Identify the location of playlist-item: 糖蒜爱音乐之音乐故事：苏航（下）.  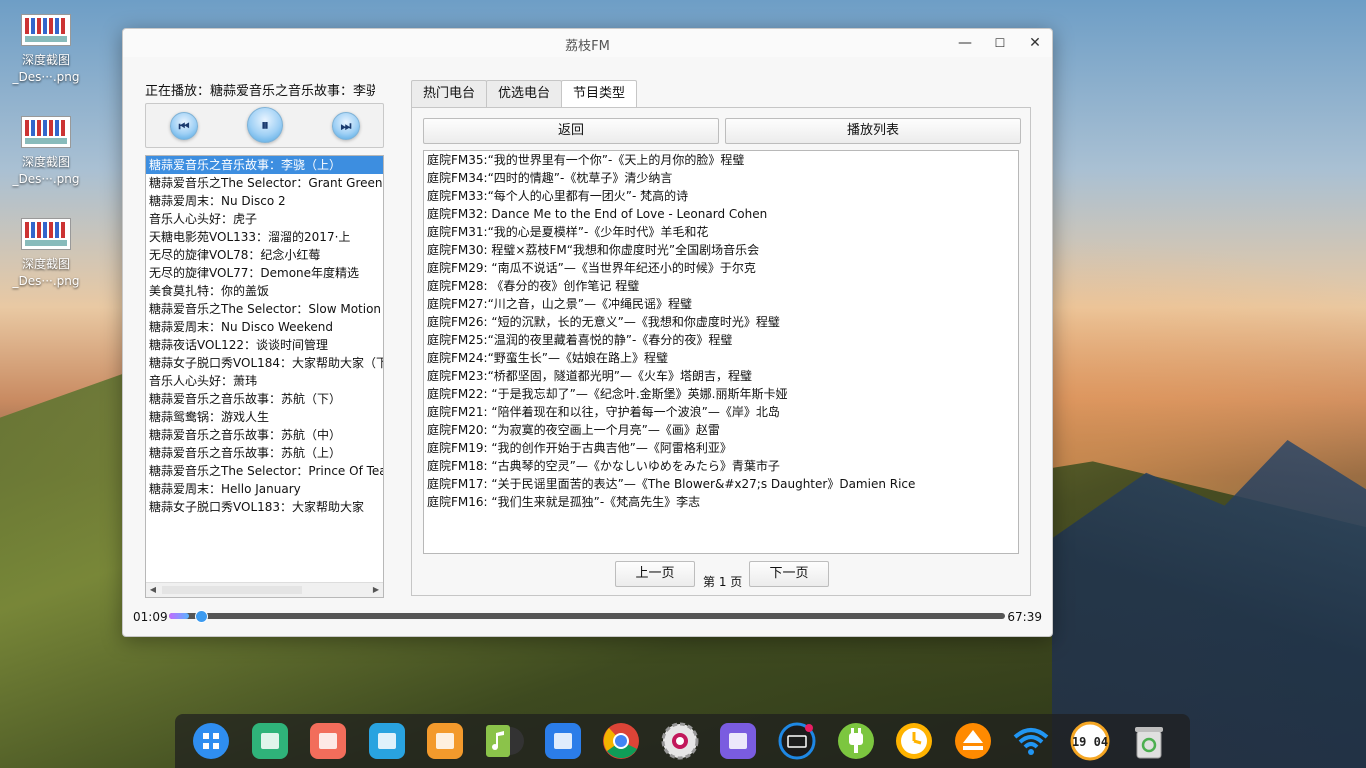
(264, 399).